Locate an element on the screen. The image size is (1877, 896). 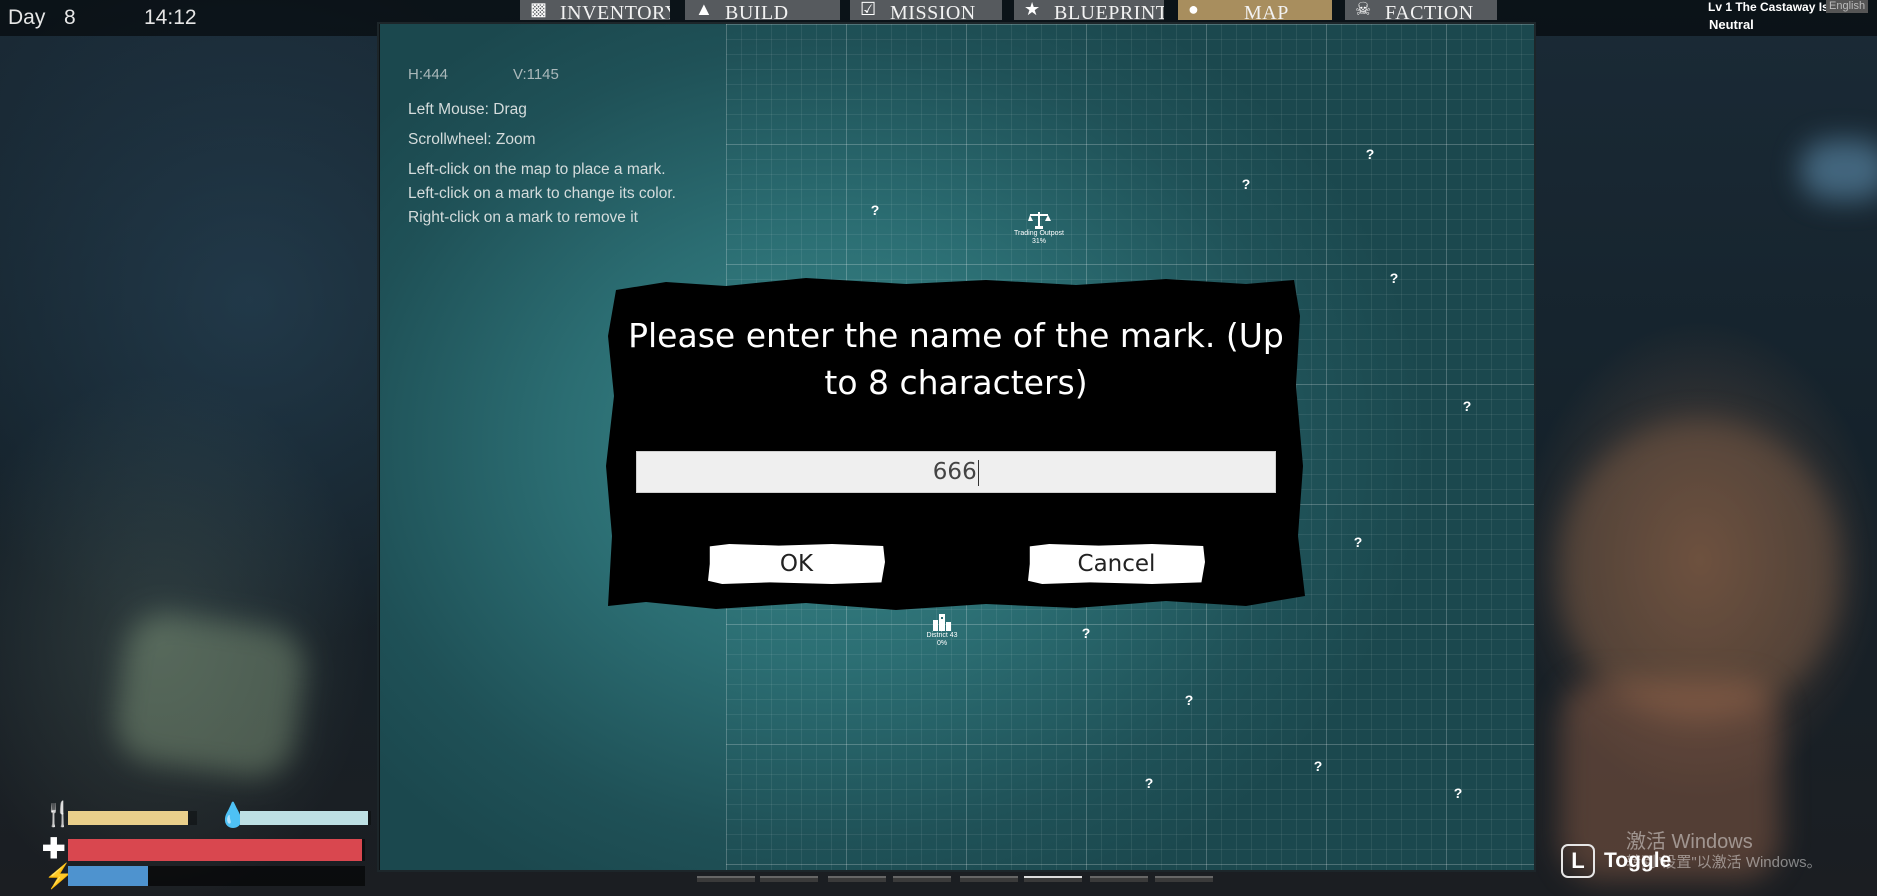
tab-inventory: ▩ INVENTORY is located at coordinates (595, 10).